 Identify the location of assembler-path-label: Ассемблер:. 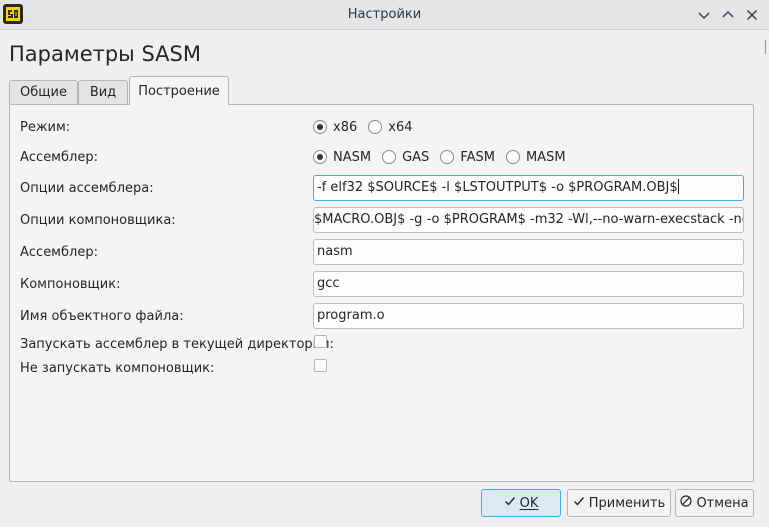
(59, 252).